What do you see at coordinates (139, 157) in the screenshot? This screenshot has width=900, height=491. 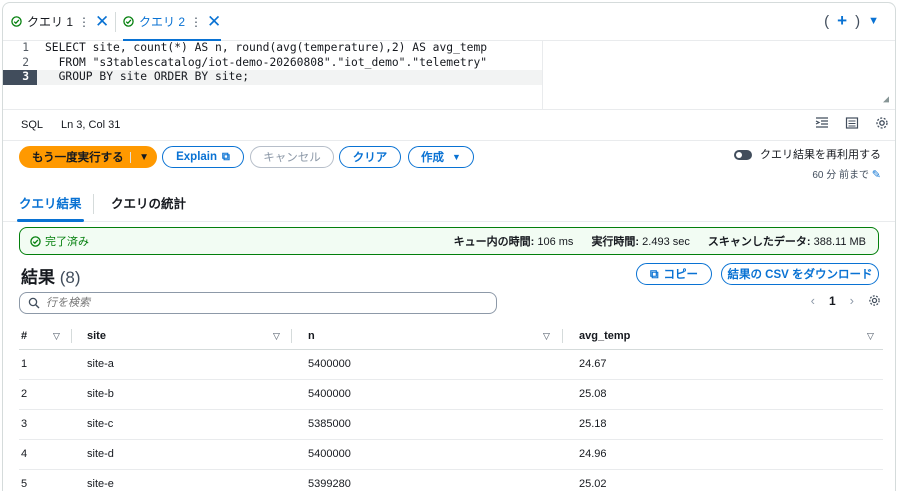 I see `run-dropdown-caret-icon: ▼` at bounding box center [139, 157].